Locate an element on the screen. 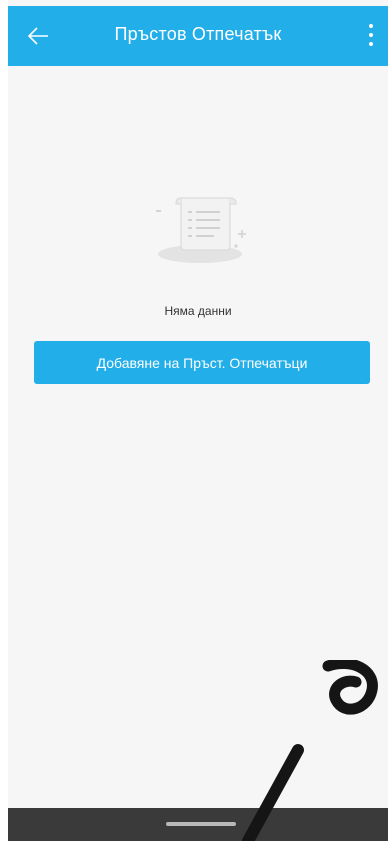 This screenshot has width=388, height=841. app-header: Пръстов Отпечатък is located at coordinates (198, 36).